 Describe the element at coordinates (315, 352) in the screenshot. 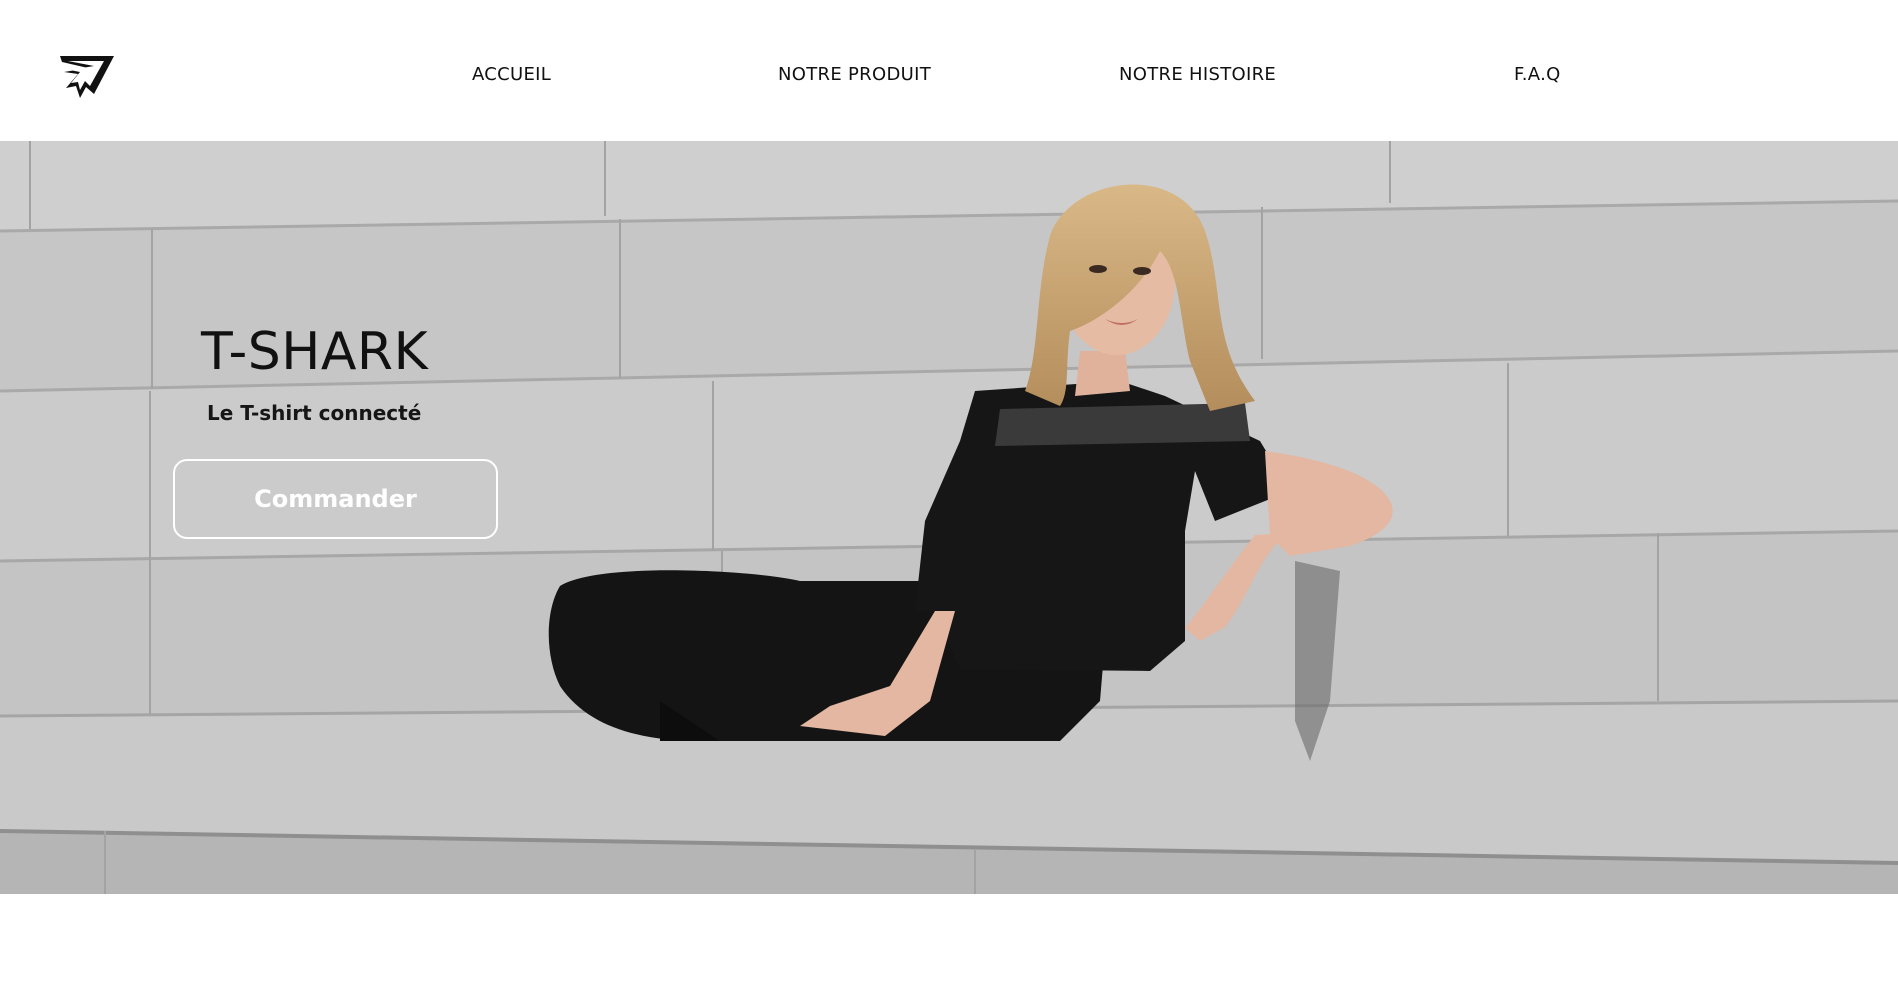

I see `hero-title: T-SHARK` at that location.